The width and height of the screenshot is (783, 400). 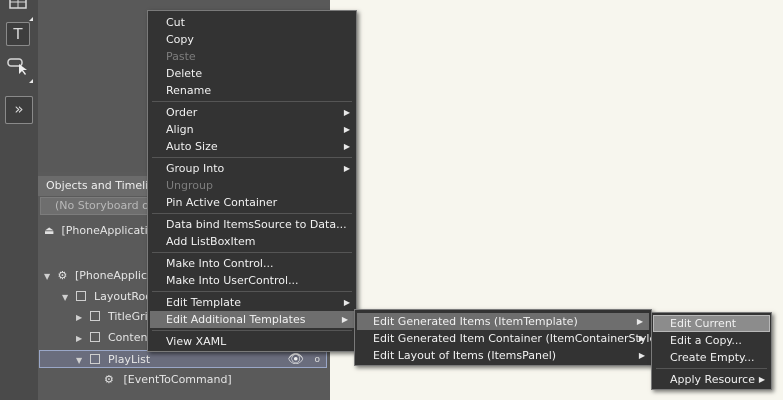 I want to click on menu-item-label: Edit Template, so click(x=203, y=302).